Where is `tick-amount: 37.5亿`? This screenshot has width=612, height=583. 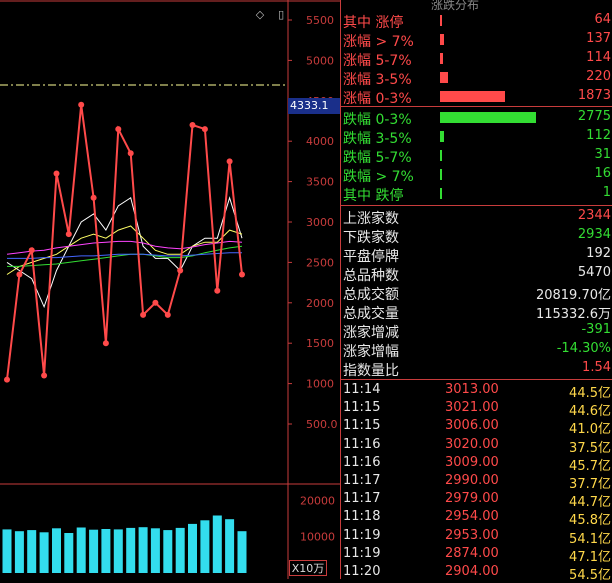
tick-amount: 37.5亿 is located at coordinates (590, 448).